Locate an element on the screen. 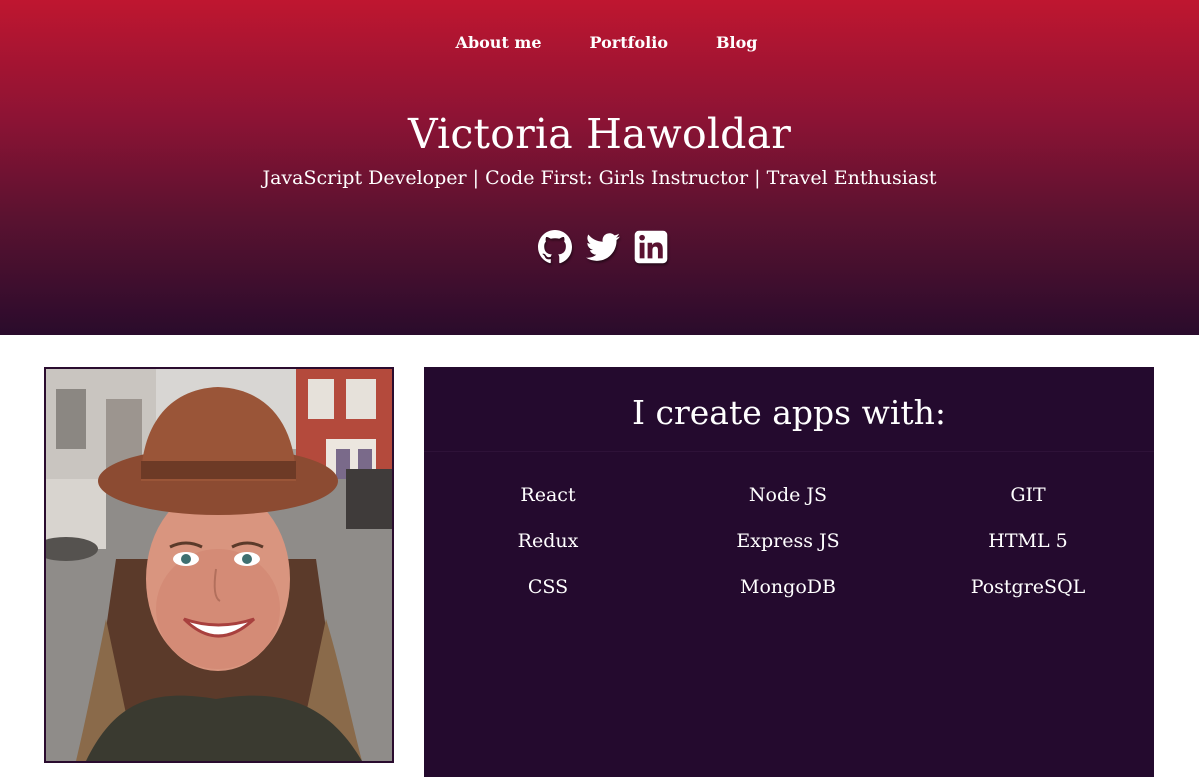  profile-photo is located at coordinates (219, 565).